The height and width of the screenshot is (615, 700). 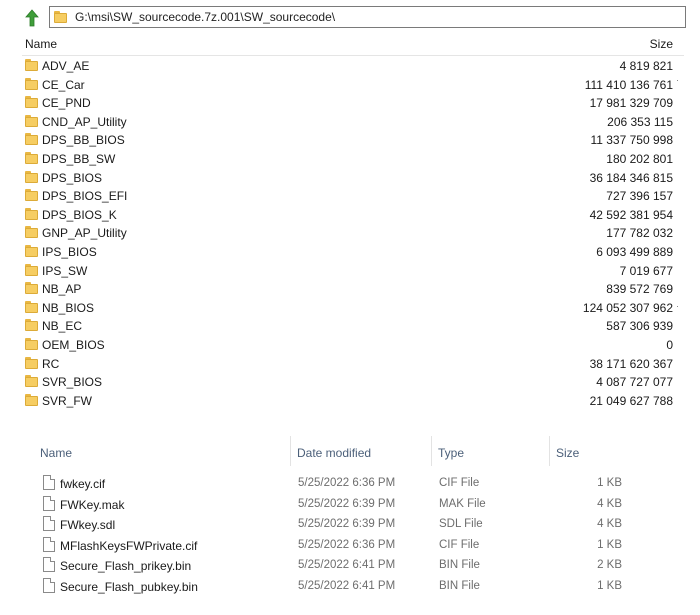 What do you see at coordinates (609, 524) in the screenshot?
I see `file-size: 4 KB` at bounding box center [609, 524].